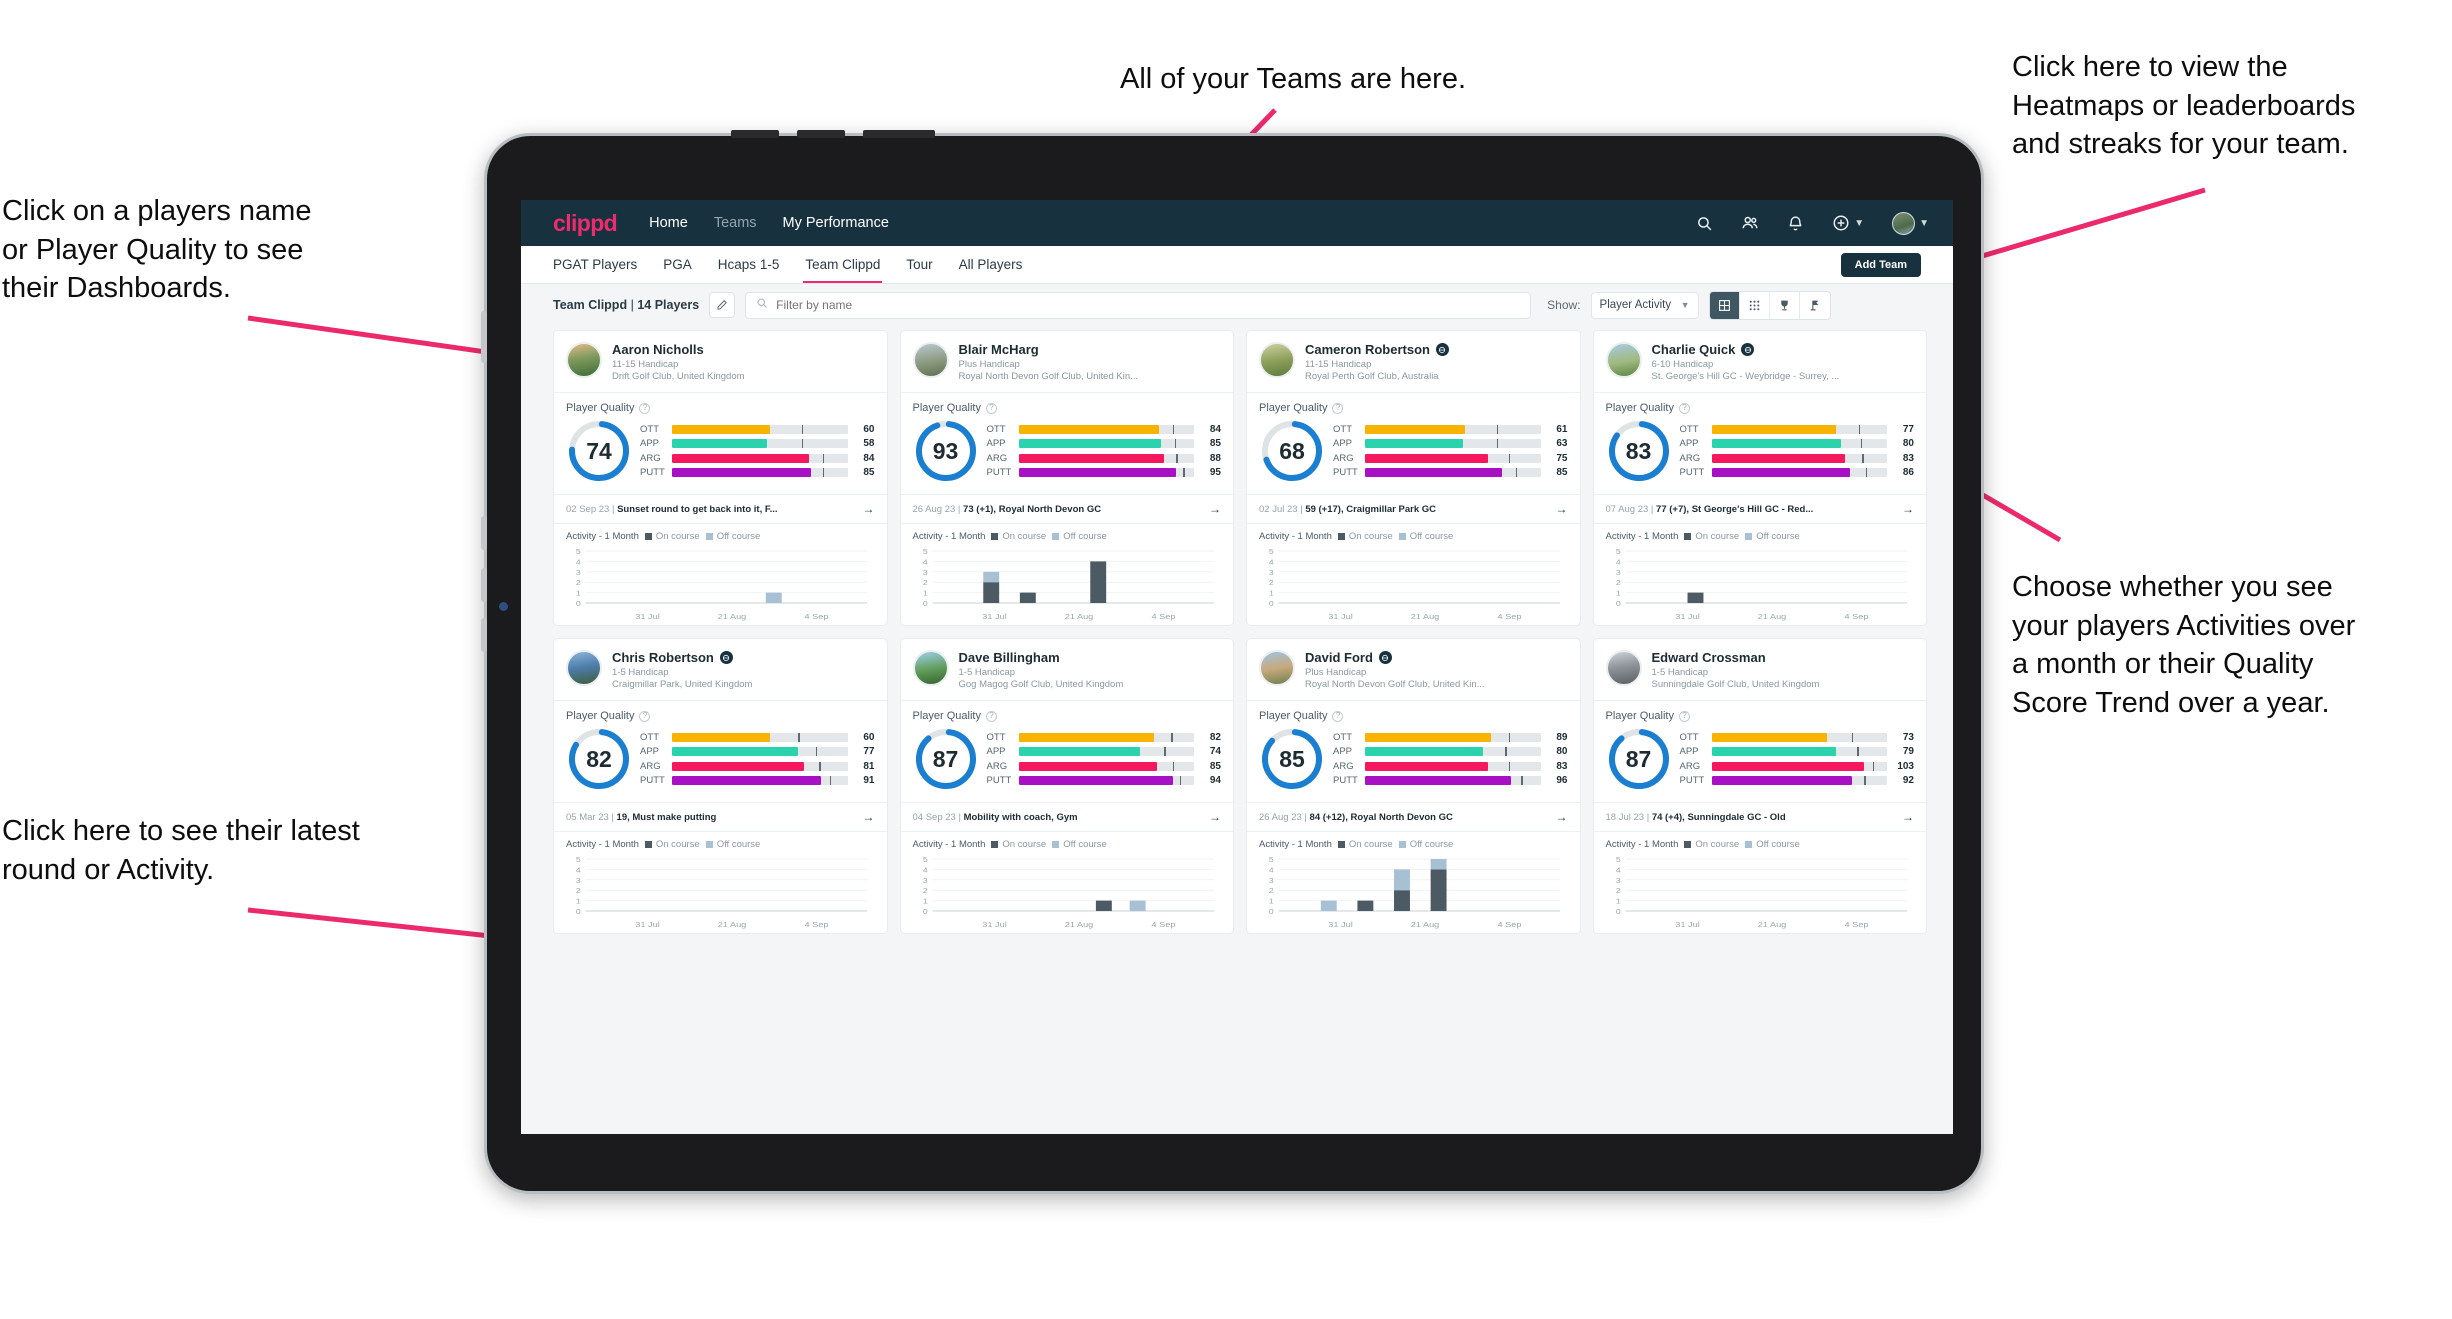 This screenshot has width=2452, height=1319. I want to click on player-quality-body: 74 OTT 60 APP 58 ARG 84 PUTT 85, so click(720, 455).